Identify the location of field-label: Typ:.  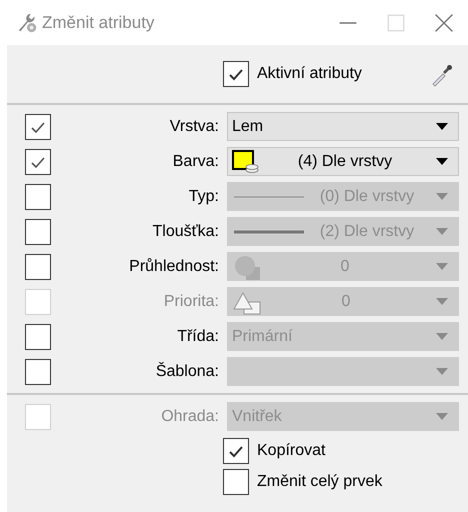
(204, 197).